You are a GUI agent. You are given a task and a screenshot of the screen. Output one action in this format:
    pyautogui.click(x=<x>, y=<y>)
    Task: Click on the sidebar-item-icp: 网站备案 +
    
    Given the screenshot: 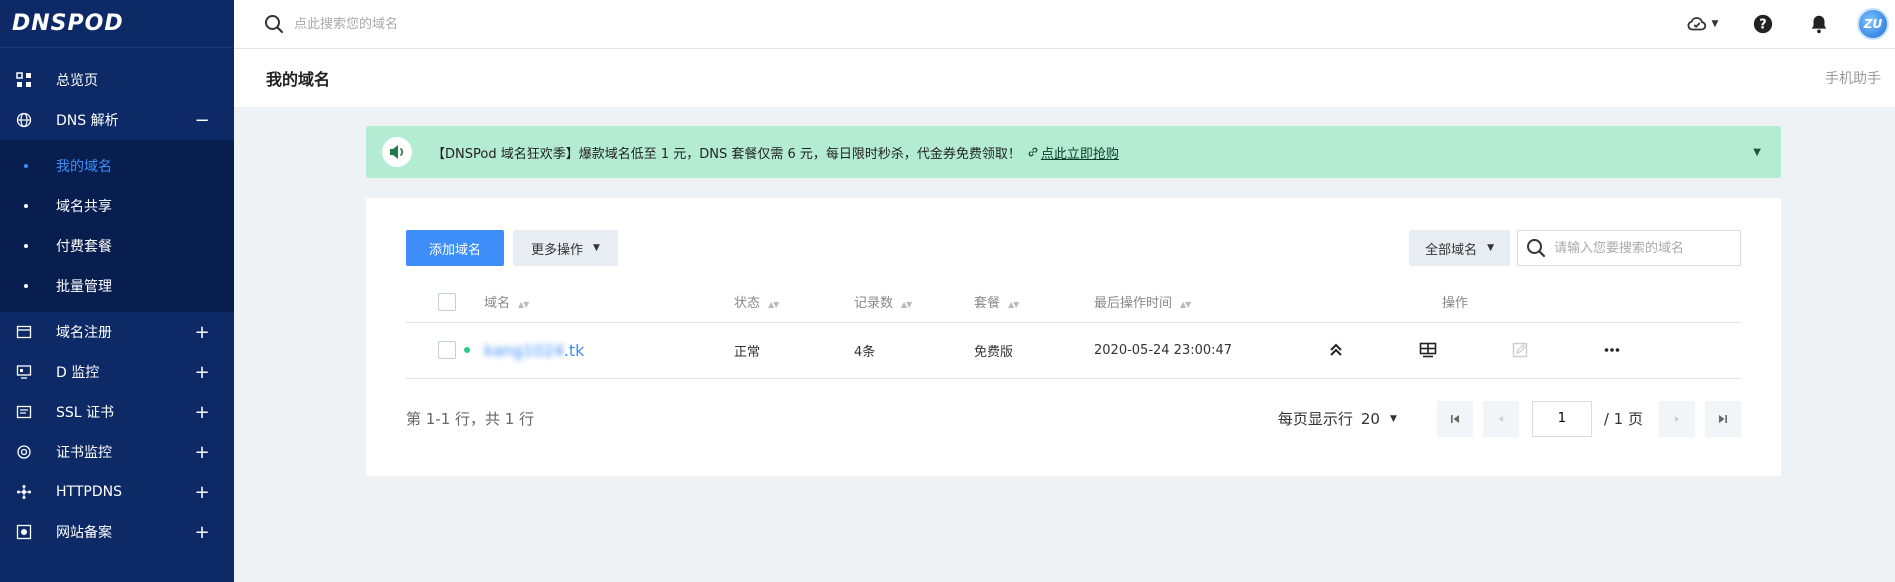 What is the action you would take?
    pyautogui.click(x=117, y=532)
    